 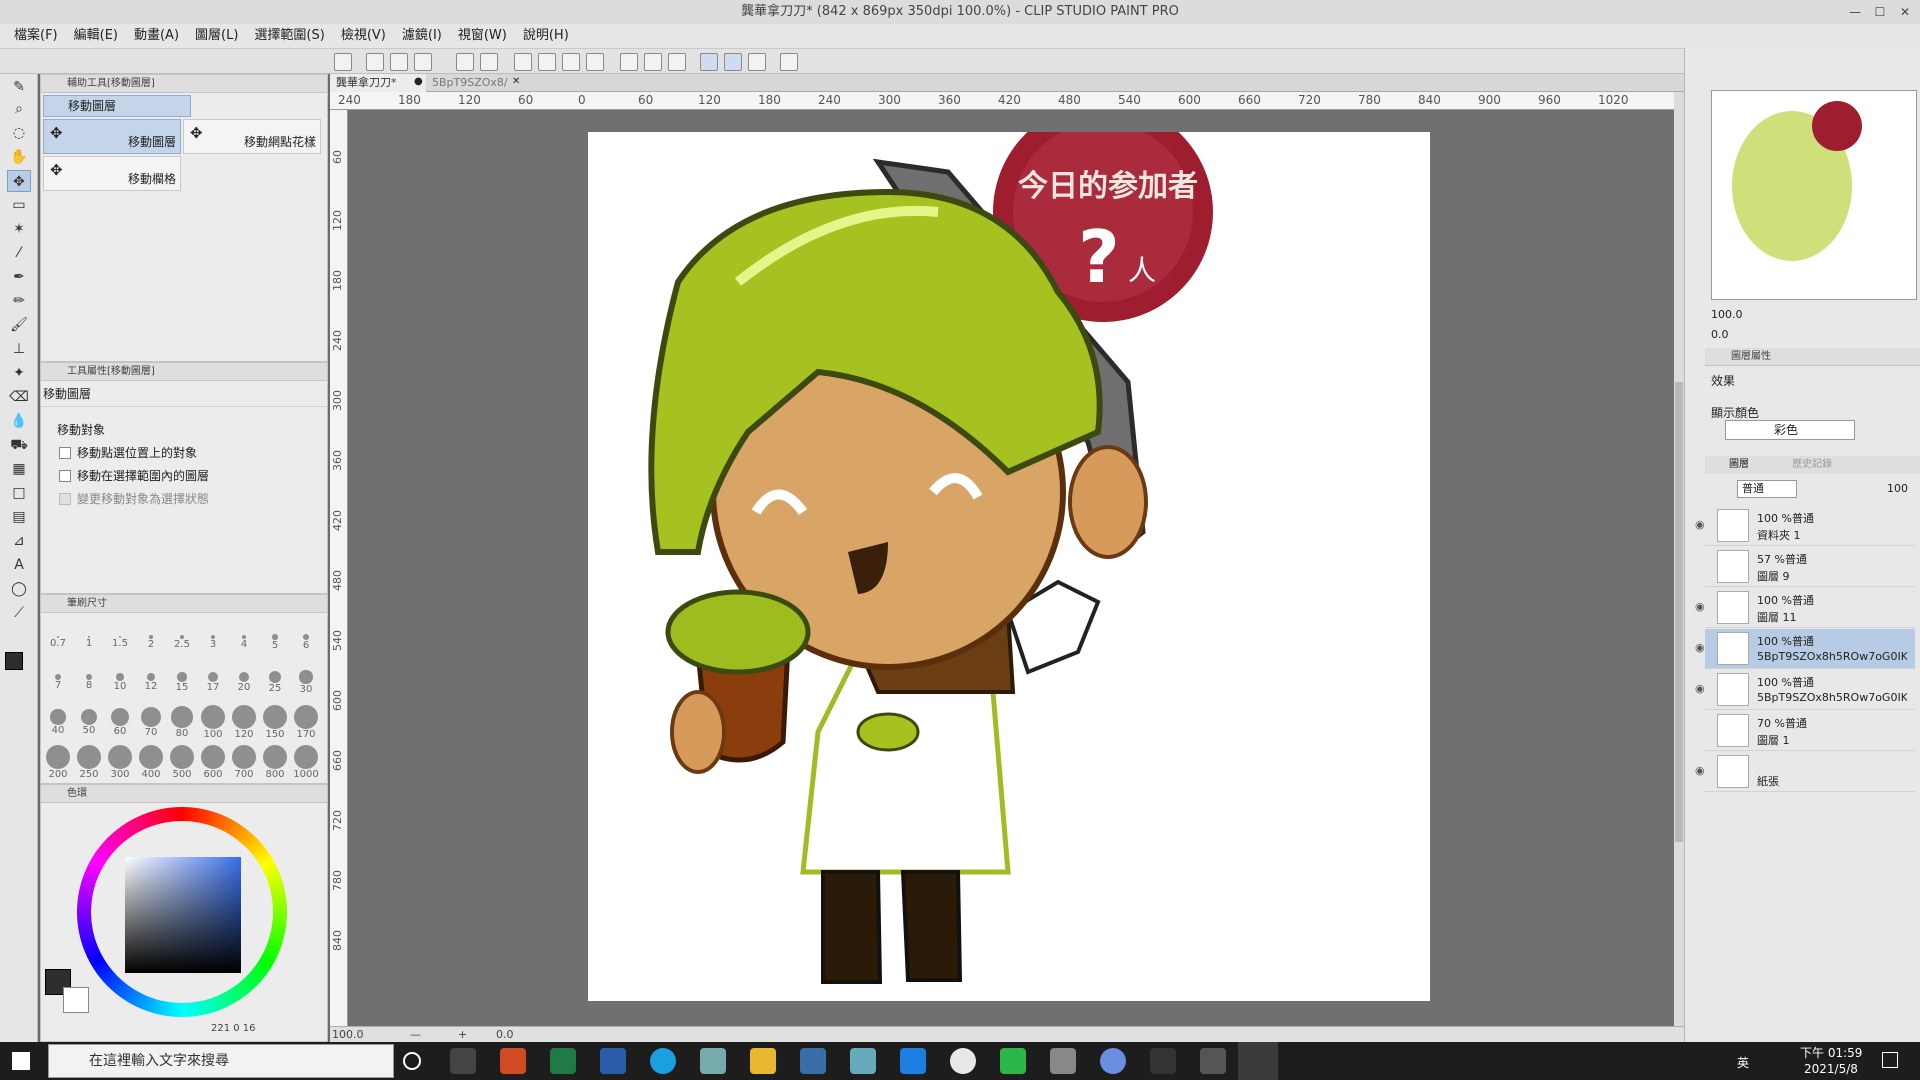 What do you see at coordinates (89, 676) in the screenshot?
I see `brush-size-option: 8` at bounding box center [89, 676].